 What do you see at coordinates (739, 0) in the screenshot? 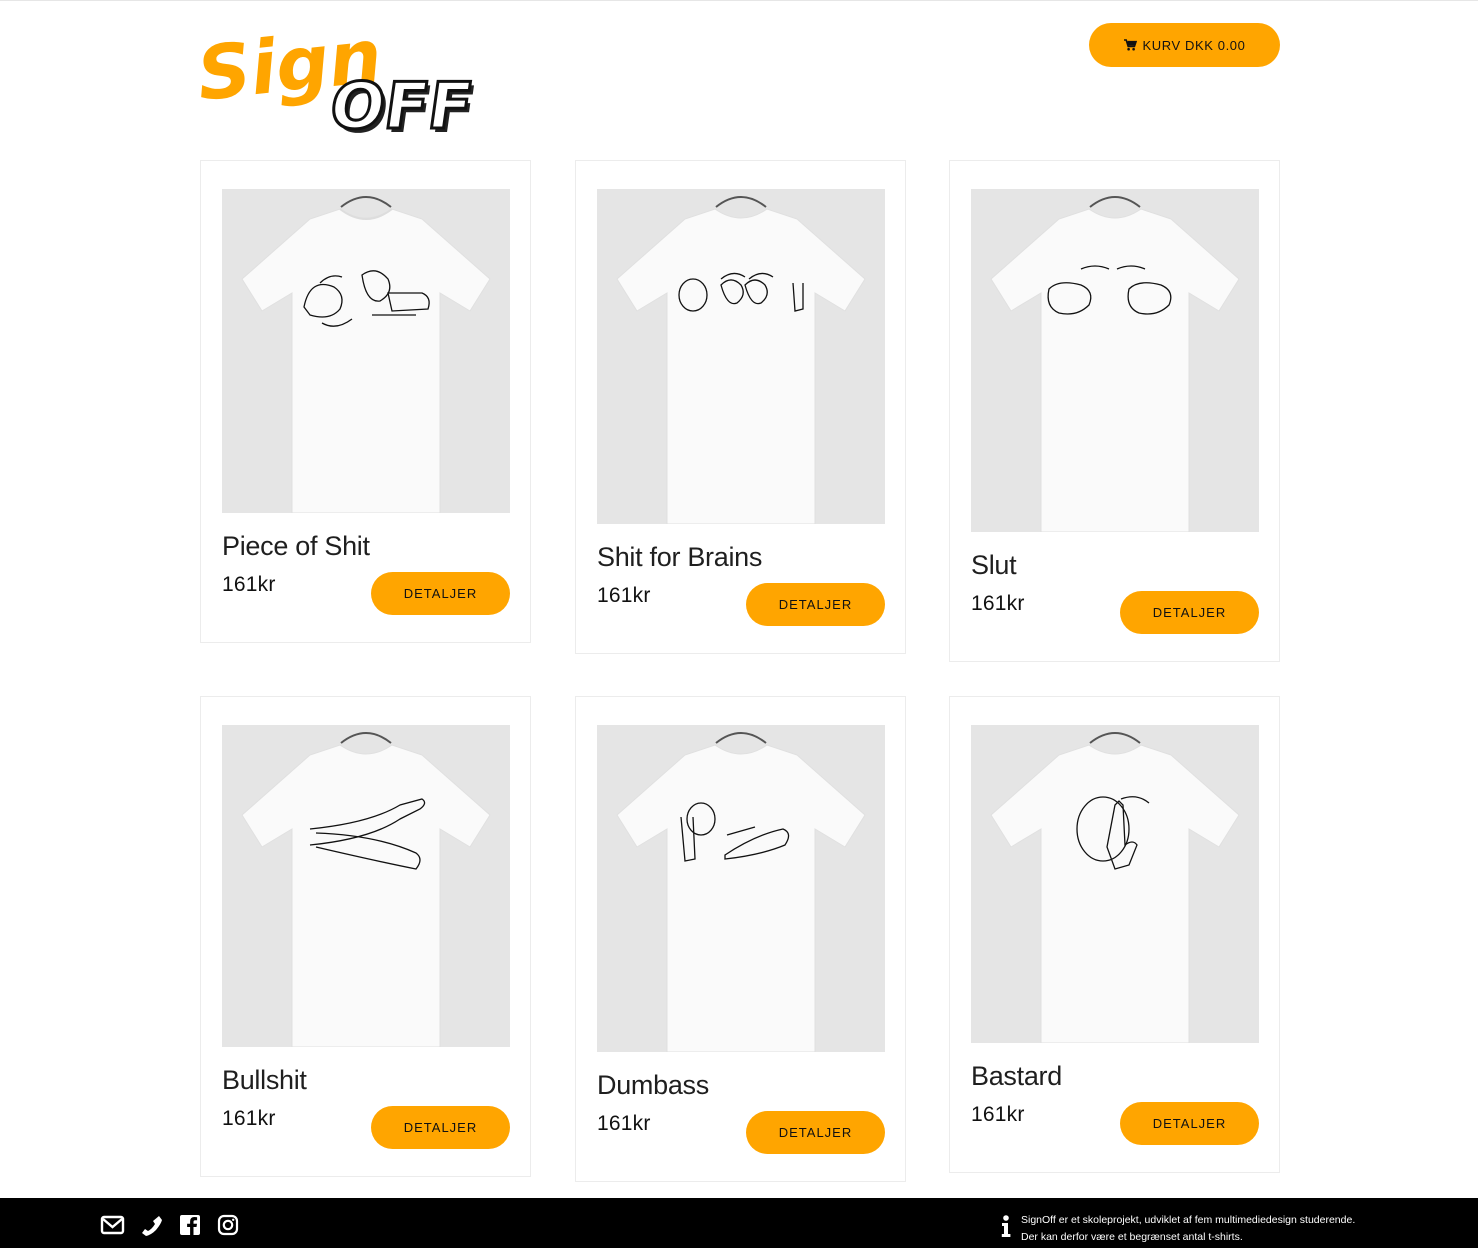
I see `top-border` at bounding box center [739, 0].